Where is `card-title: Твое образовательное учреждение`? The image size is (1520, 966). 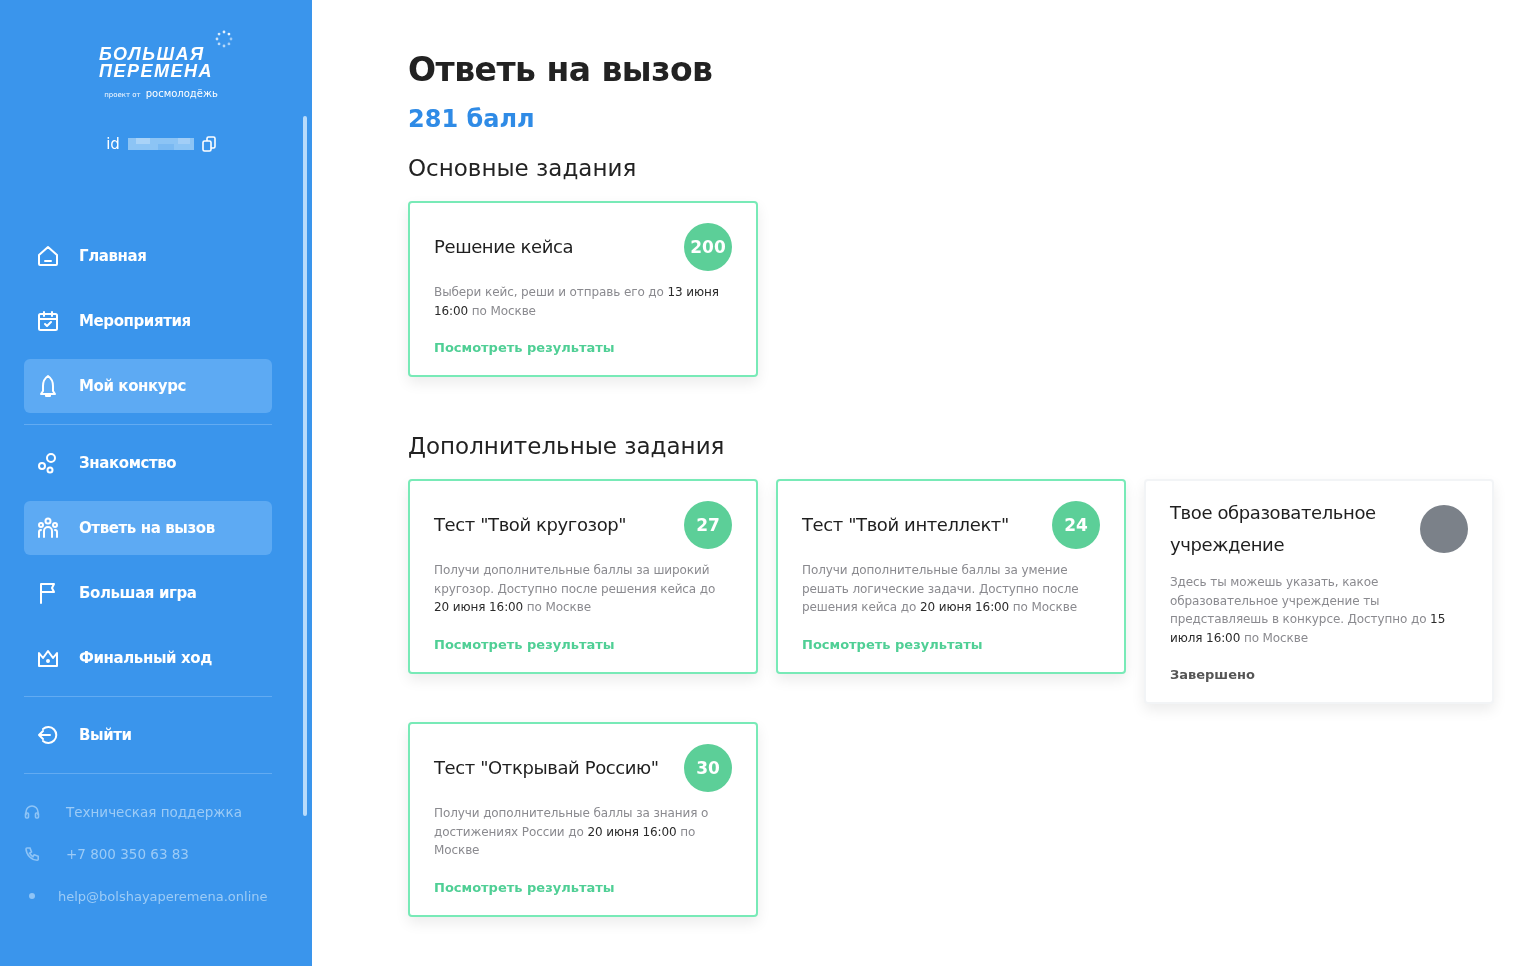
card-title: Твое образовательное учреждение is located at coordinates (1273, 529).